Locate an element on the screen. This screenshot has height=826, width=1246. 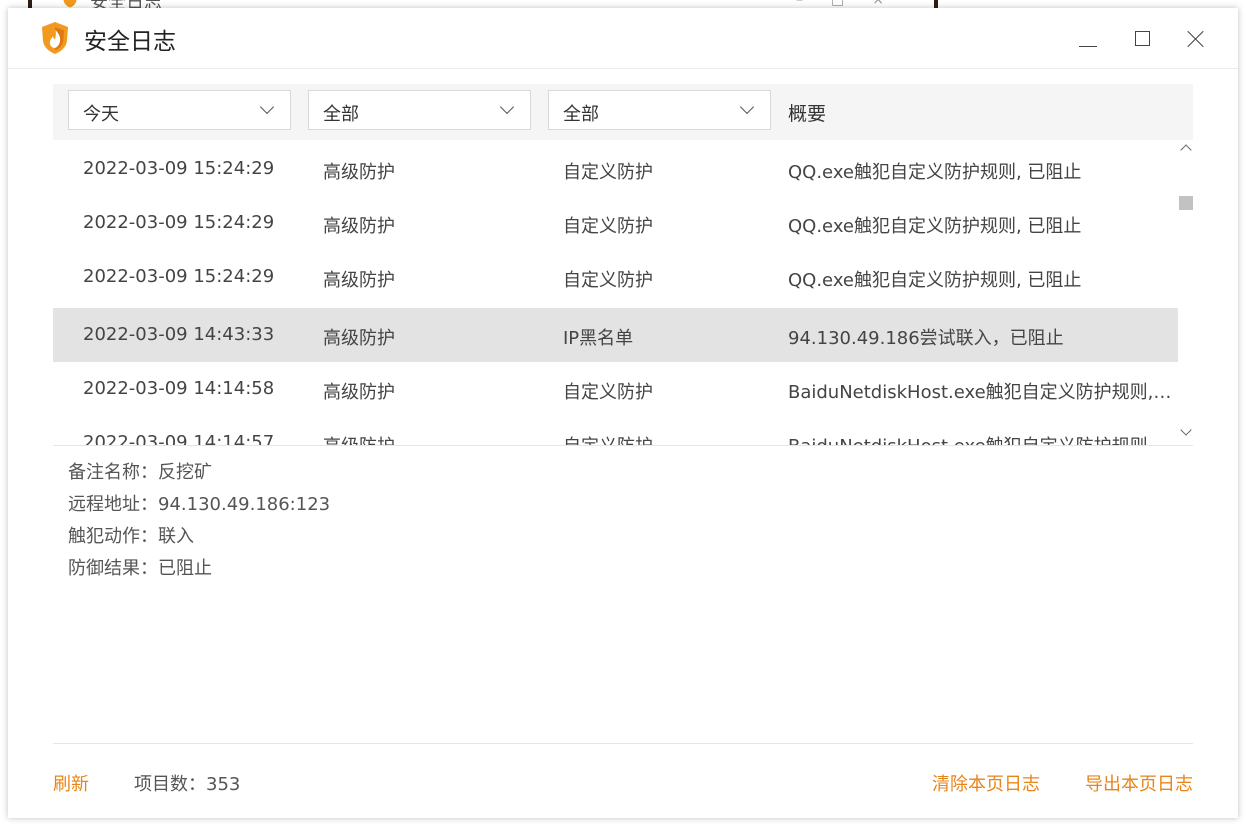
detail-result: 防御结果：已阻止 is located at coordinates (199, 570).